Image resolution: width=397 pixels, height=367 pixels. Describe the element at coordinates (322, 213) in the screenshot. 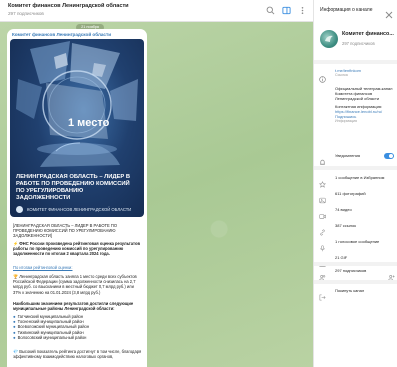

I see `video-icon` at that location.